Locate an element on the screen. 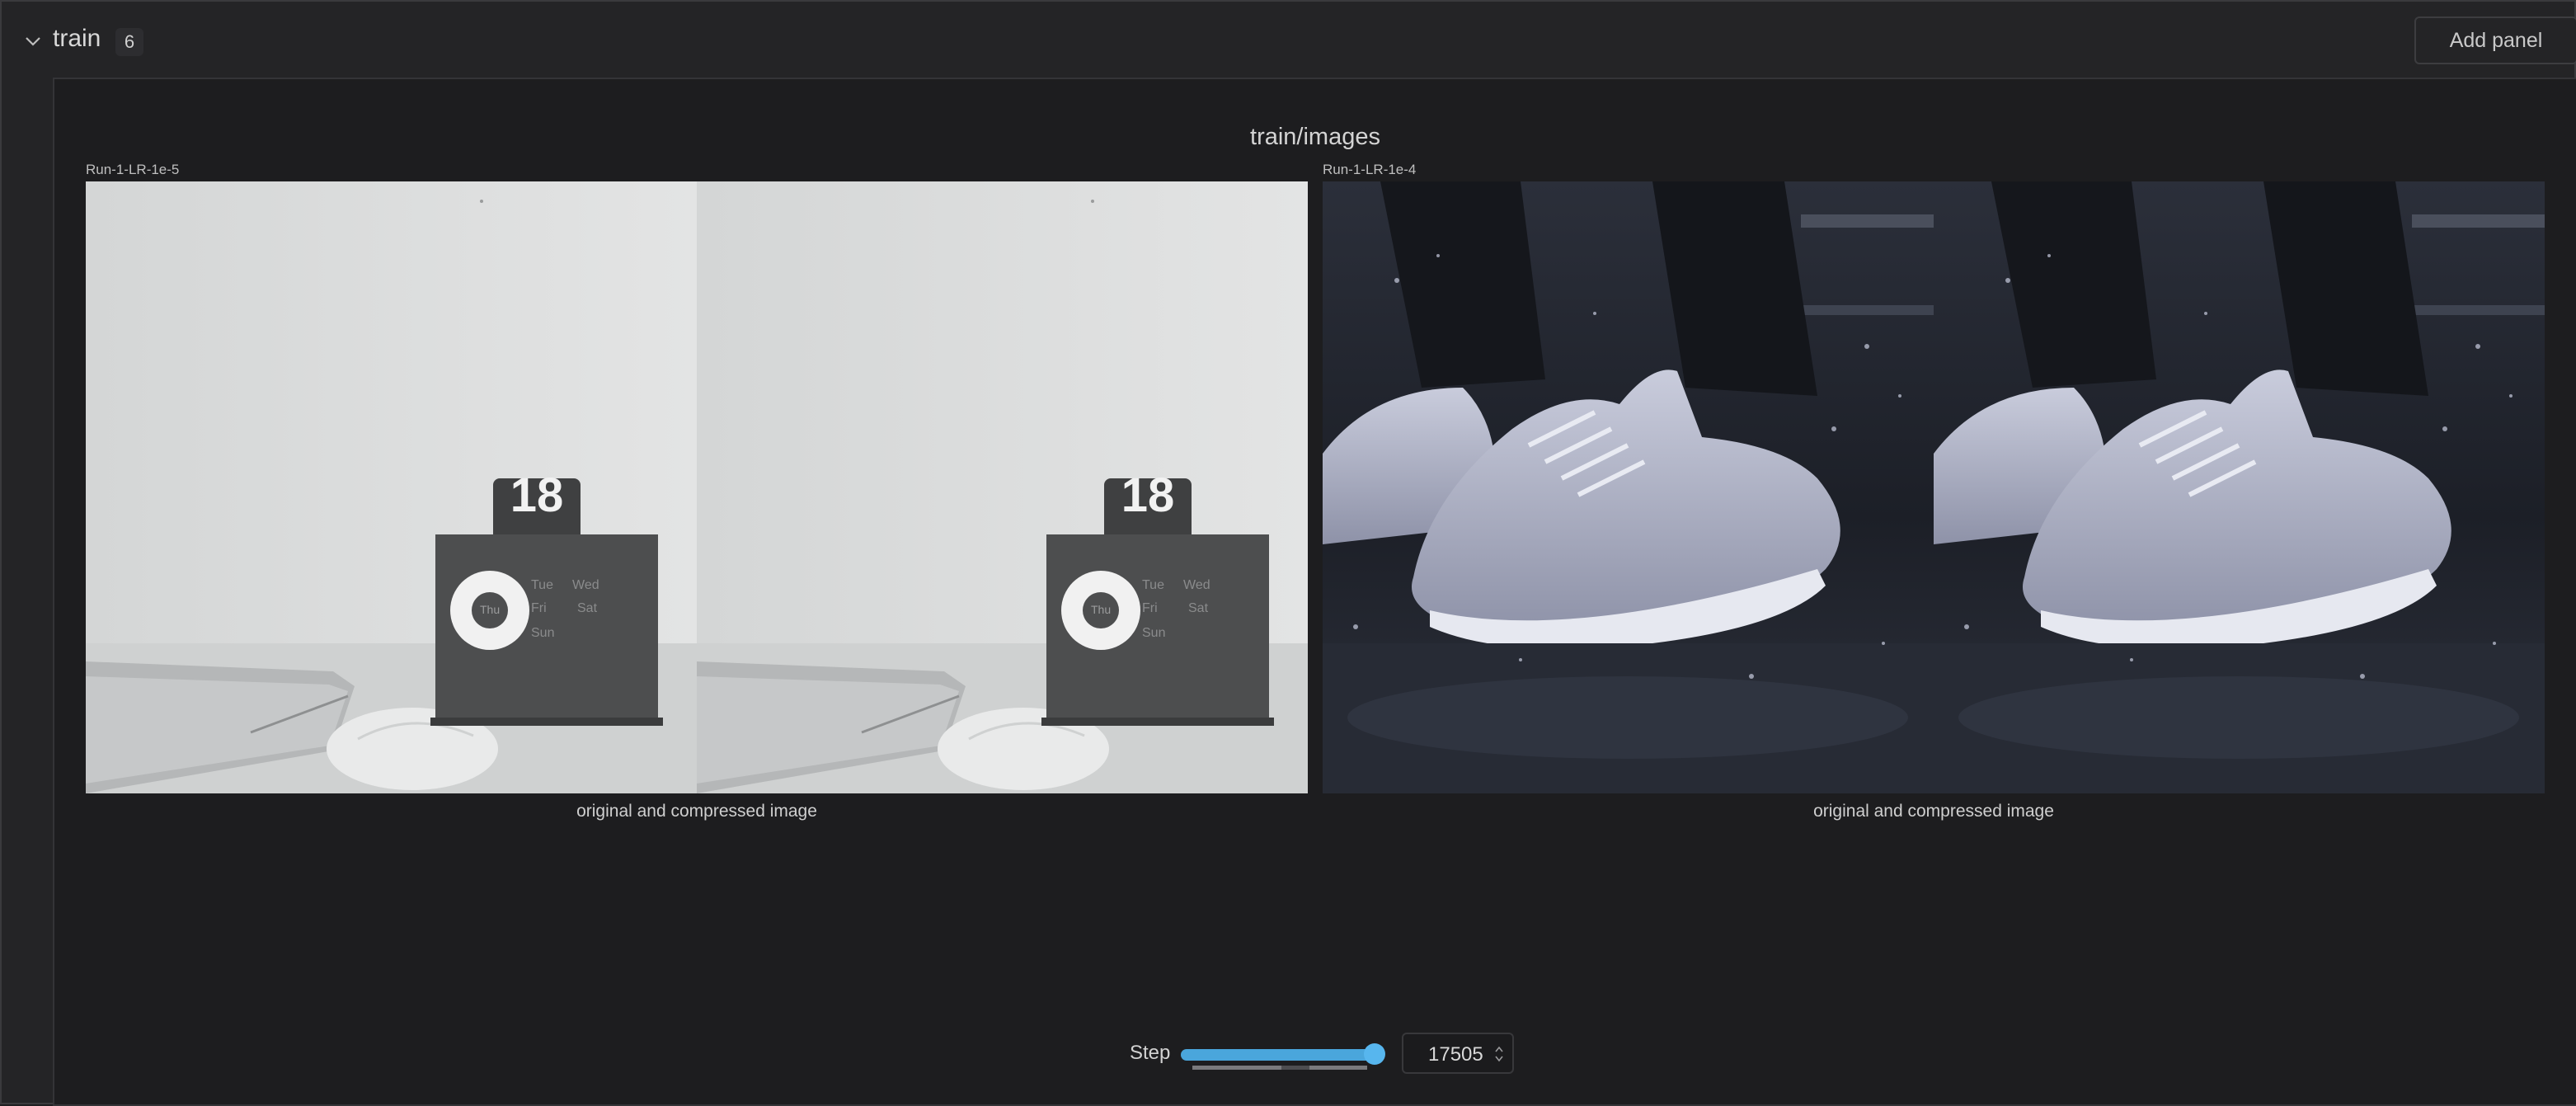  svg-text: Thu is located at coordinates (490, 609).